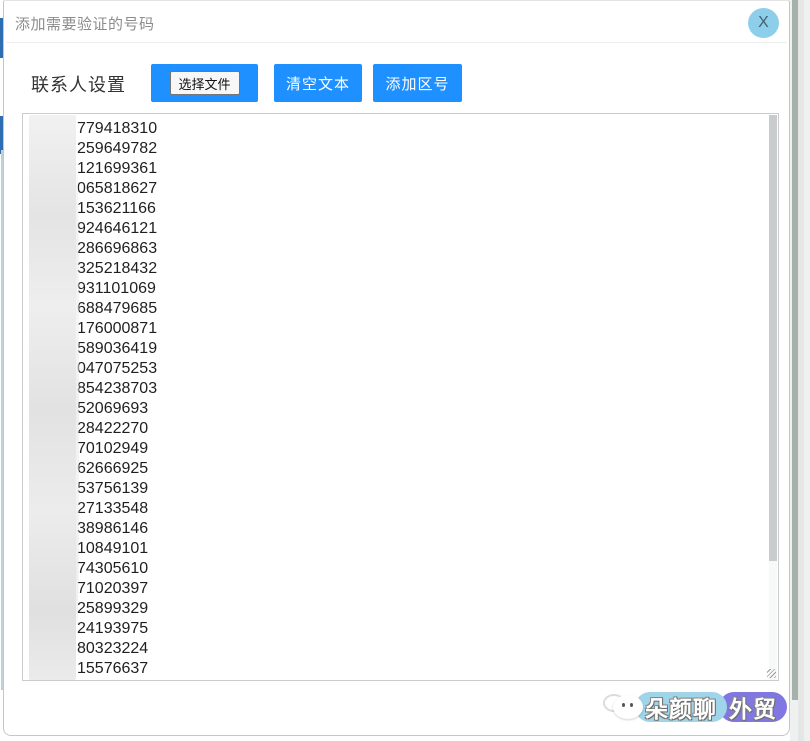 Image resolution: width=810 pixels, height=741 pixels. What do you see at coordinates (801, 370) in the screenshot?
I see `background-right-soft` at bounding box center [801, 370].